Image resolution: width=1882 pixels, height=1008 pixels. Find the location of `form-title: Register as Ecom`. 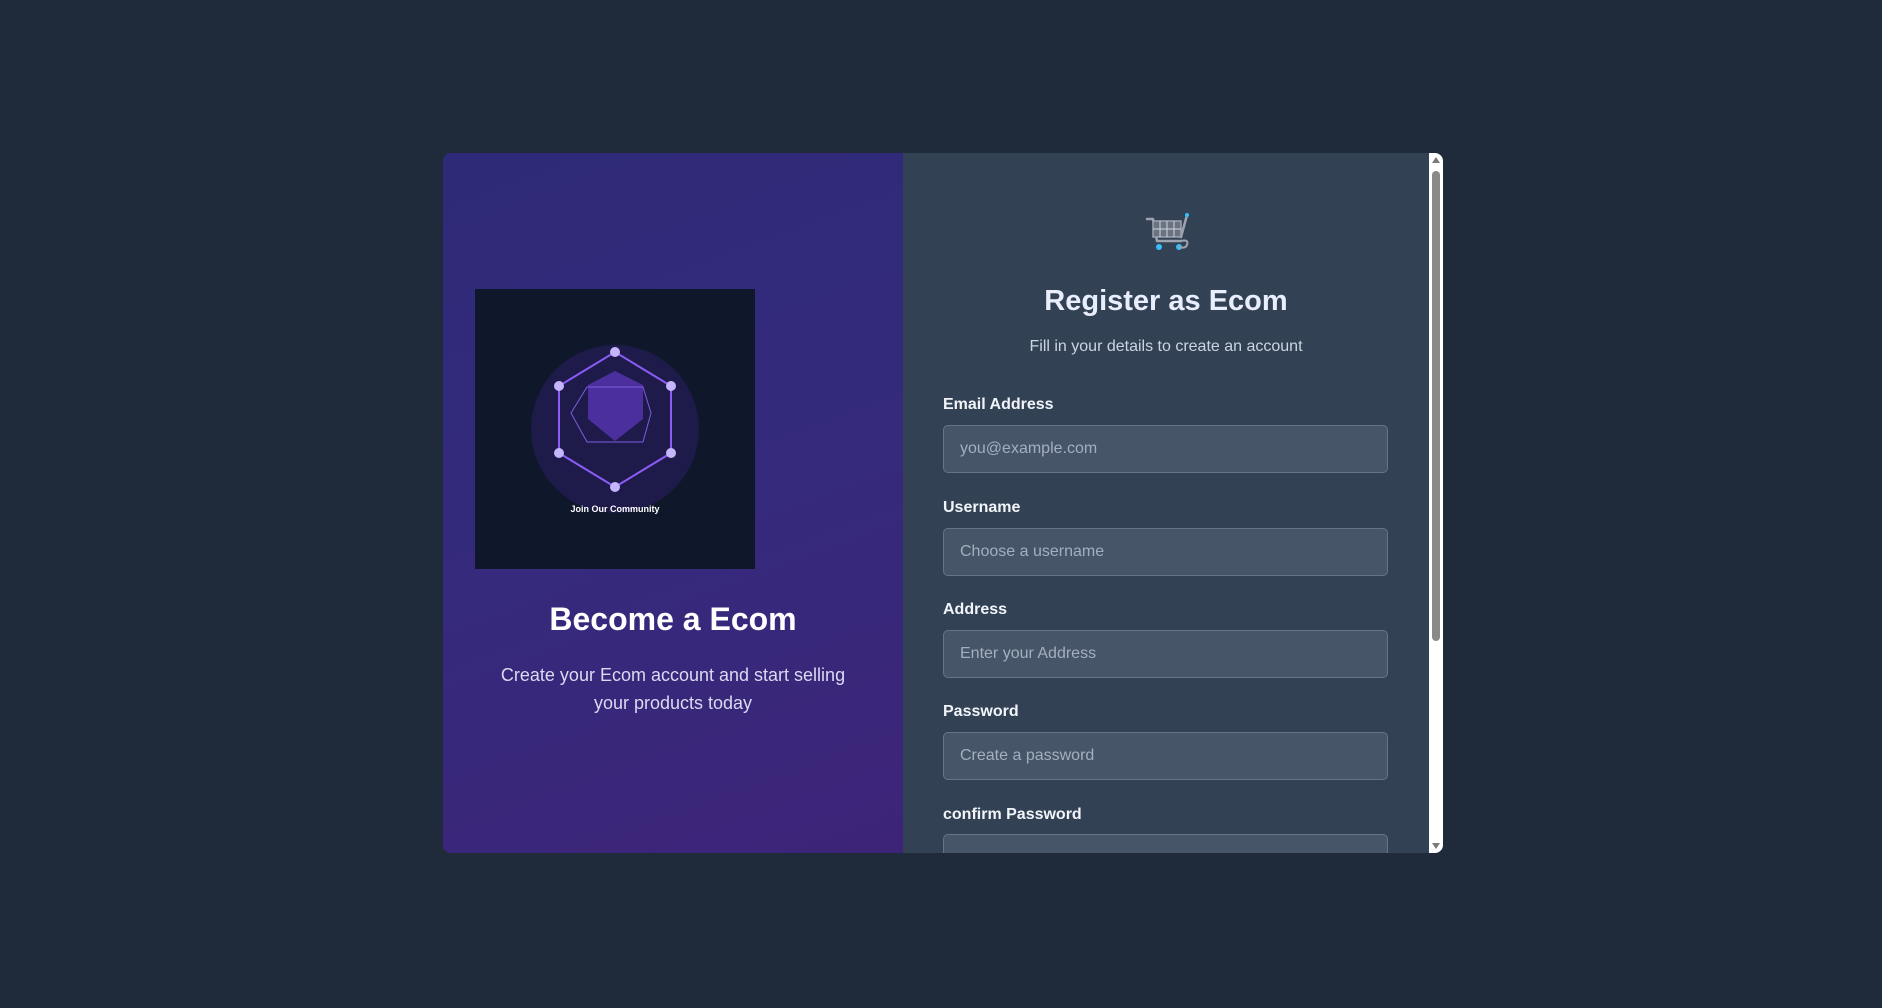

form-title: Register as Ecom is located at coordinates (1166, 301).